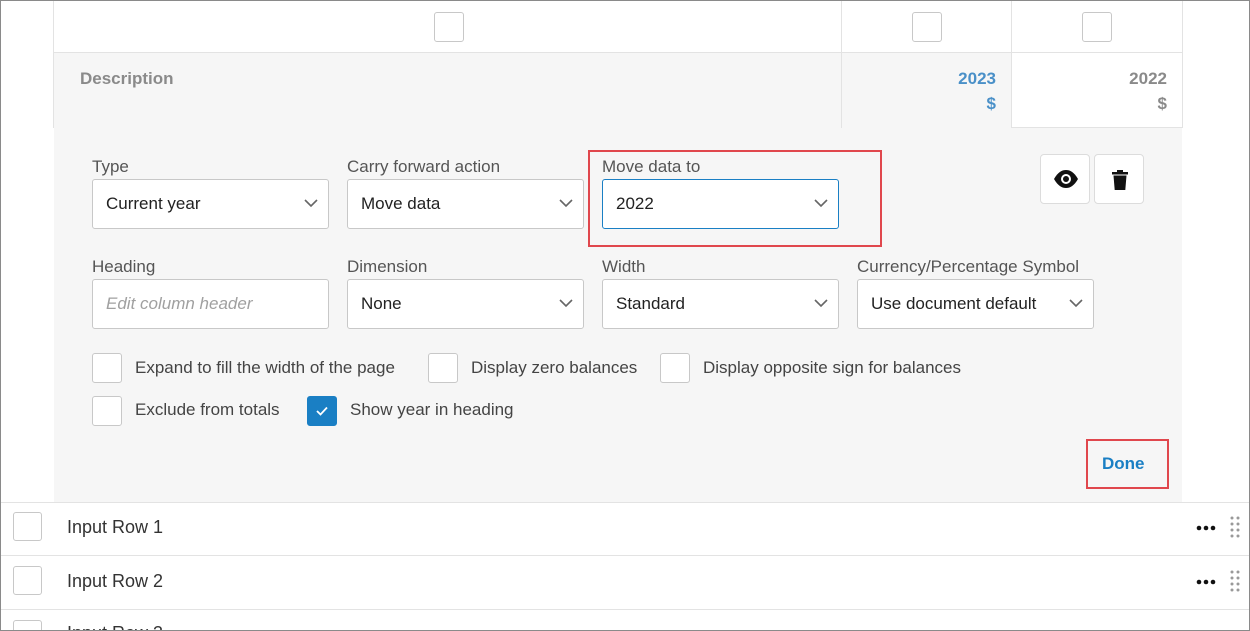 The height and width of the screenshot is (631, 1250). Describe the element at coordinates (1162, 103) in the screenshot. I see `column-2022-unit: $` at that location.